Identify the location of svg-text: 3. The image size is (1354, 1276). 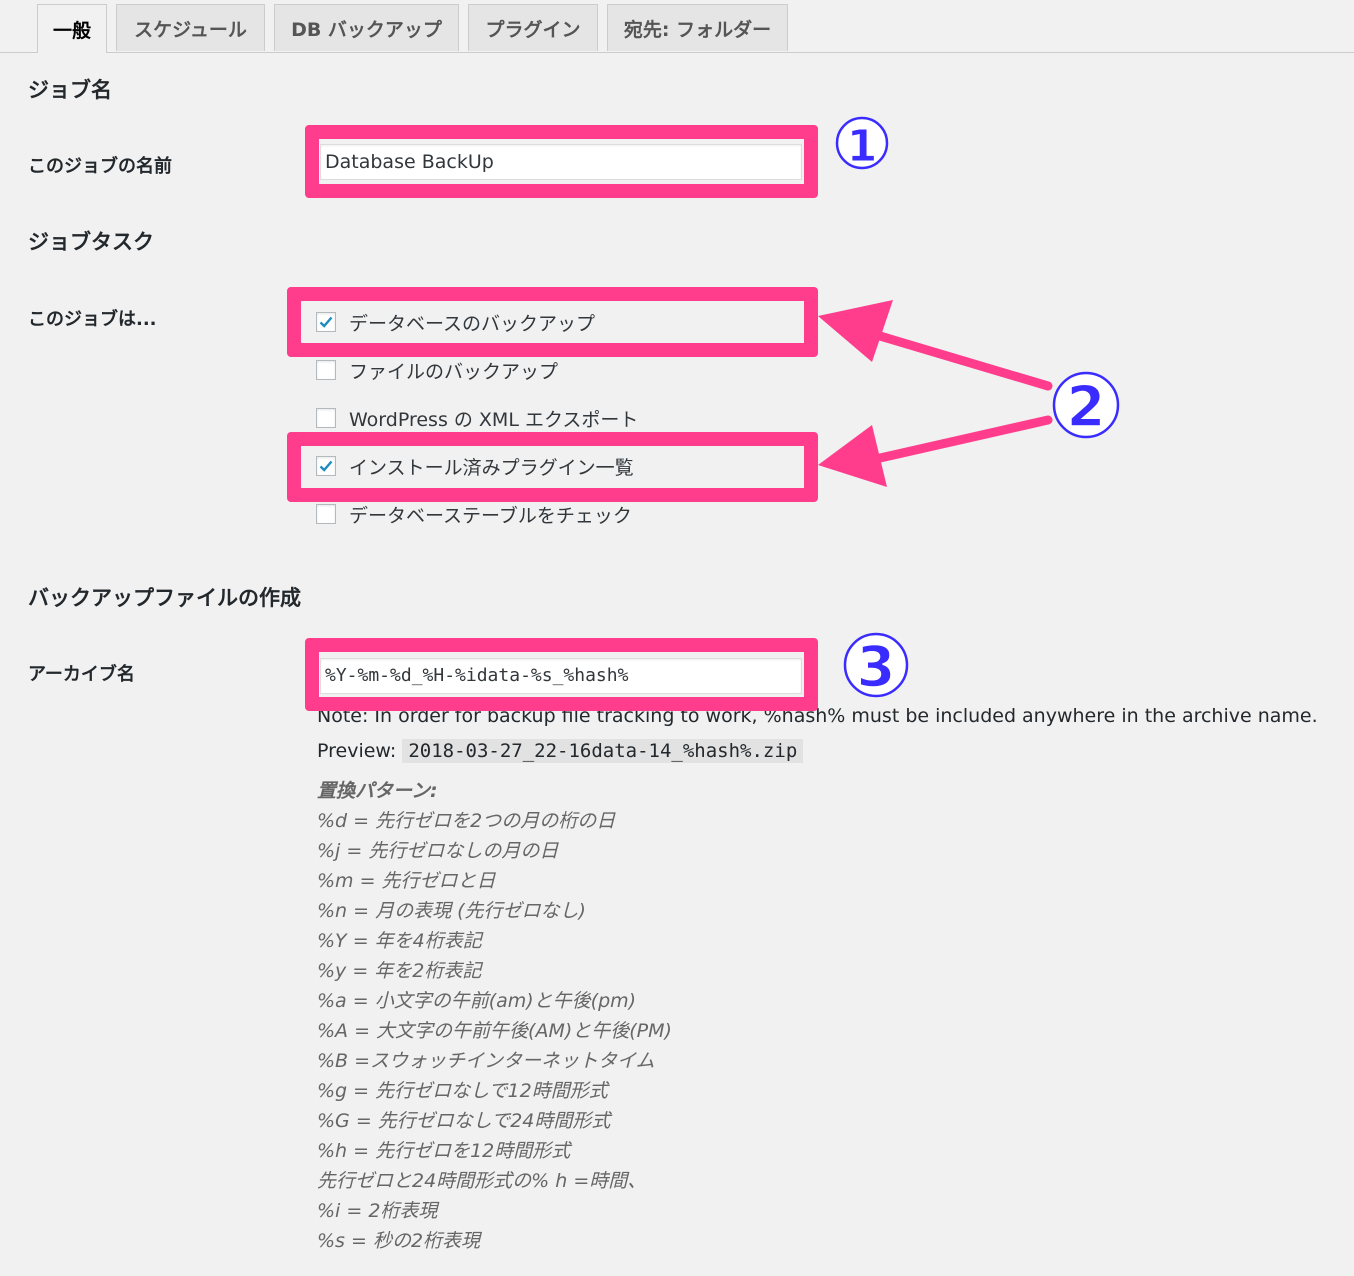
(876, 667).